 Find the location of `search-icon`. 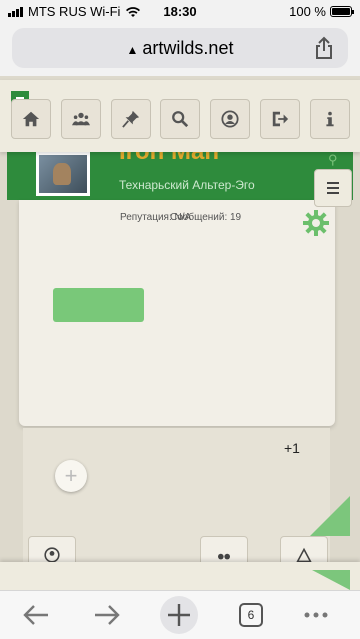

search-icon is located at coordinates (180, 119).